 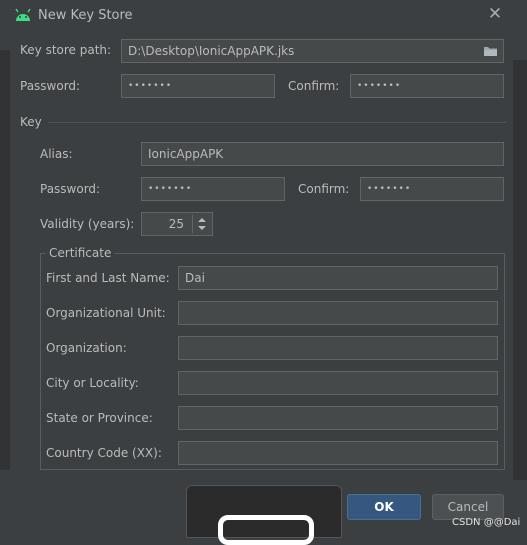 What do you see at coordinates (427, 86) in the screenshot?
I see `keystore-confirm-input: •••••••` at bounding box center [427, 86].